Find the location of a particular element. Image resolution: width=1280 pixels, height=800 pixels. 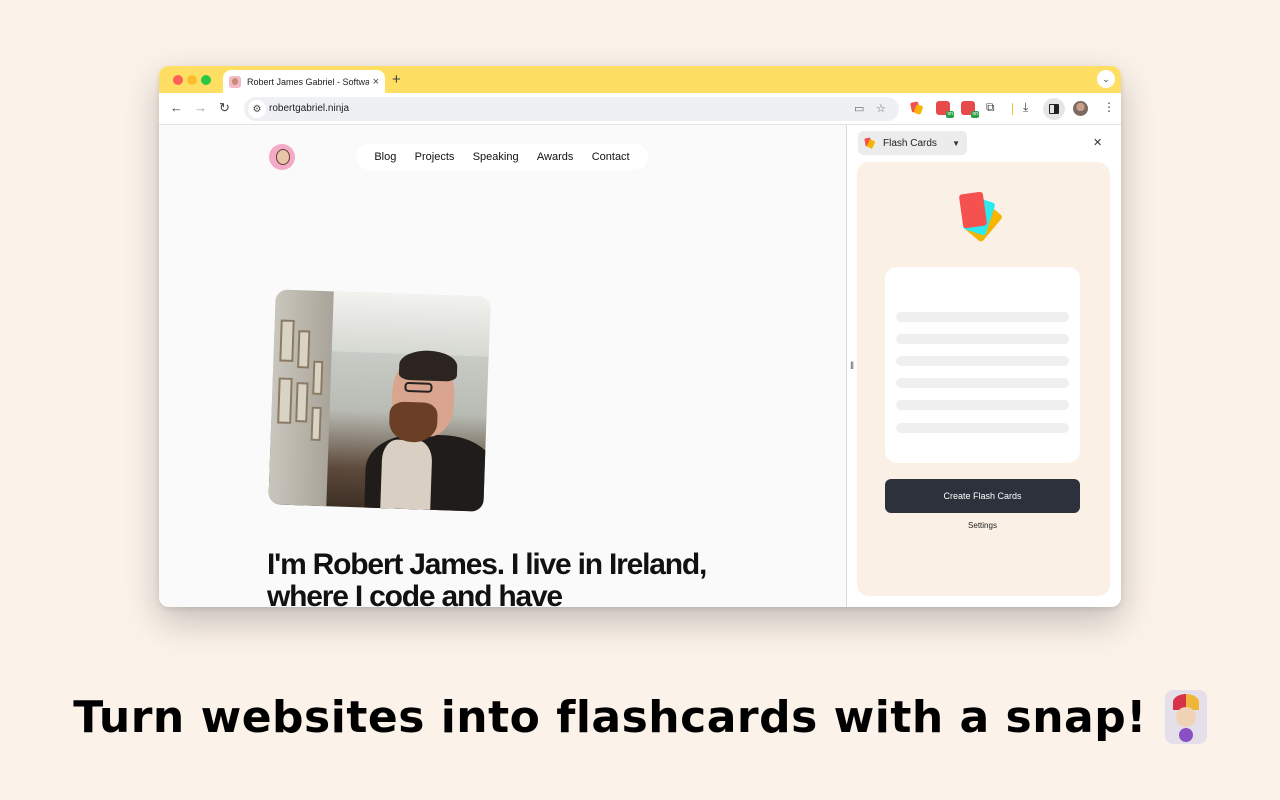

side-panel-toggle-icon is located at coordinates (1054, 109).